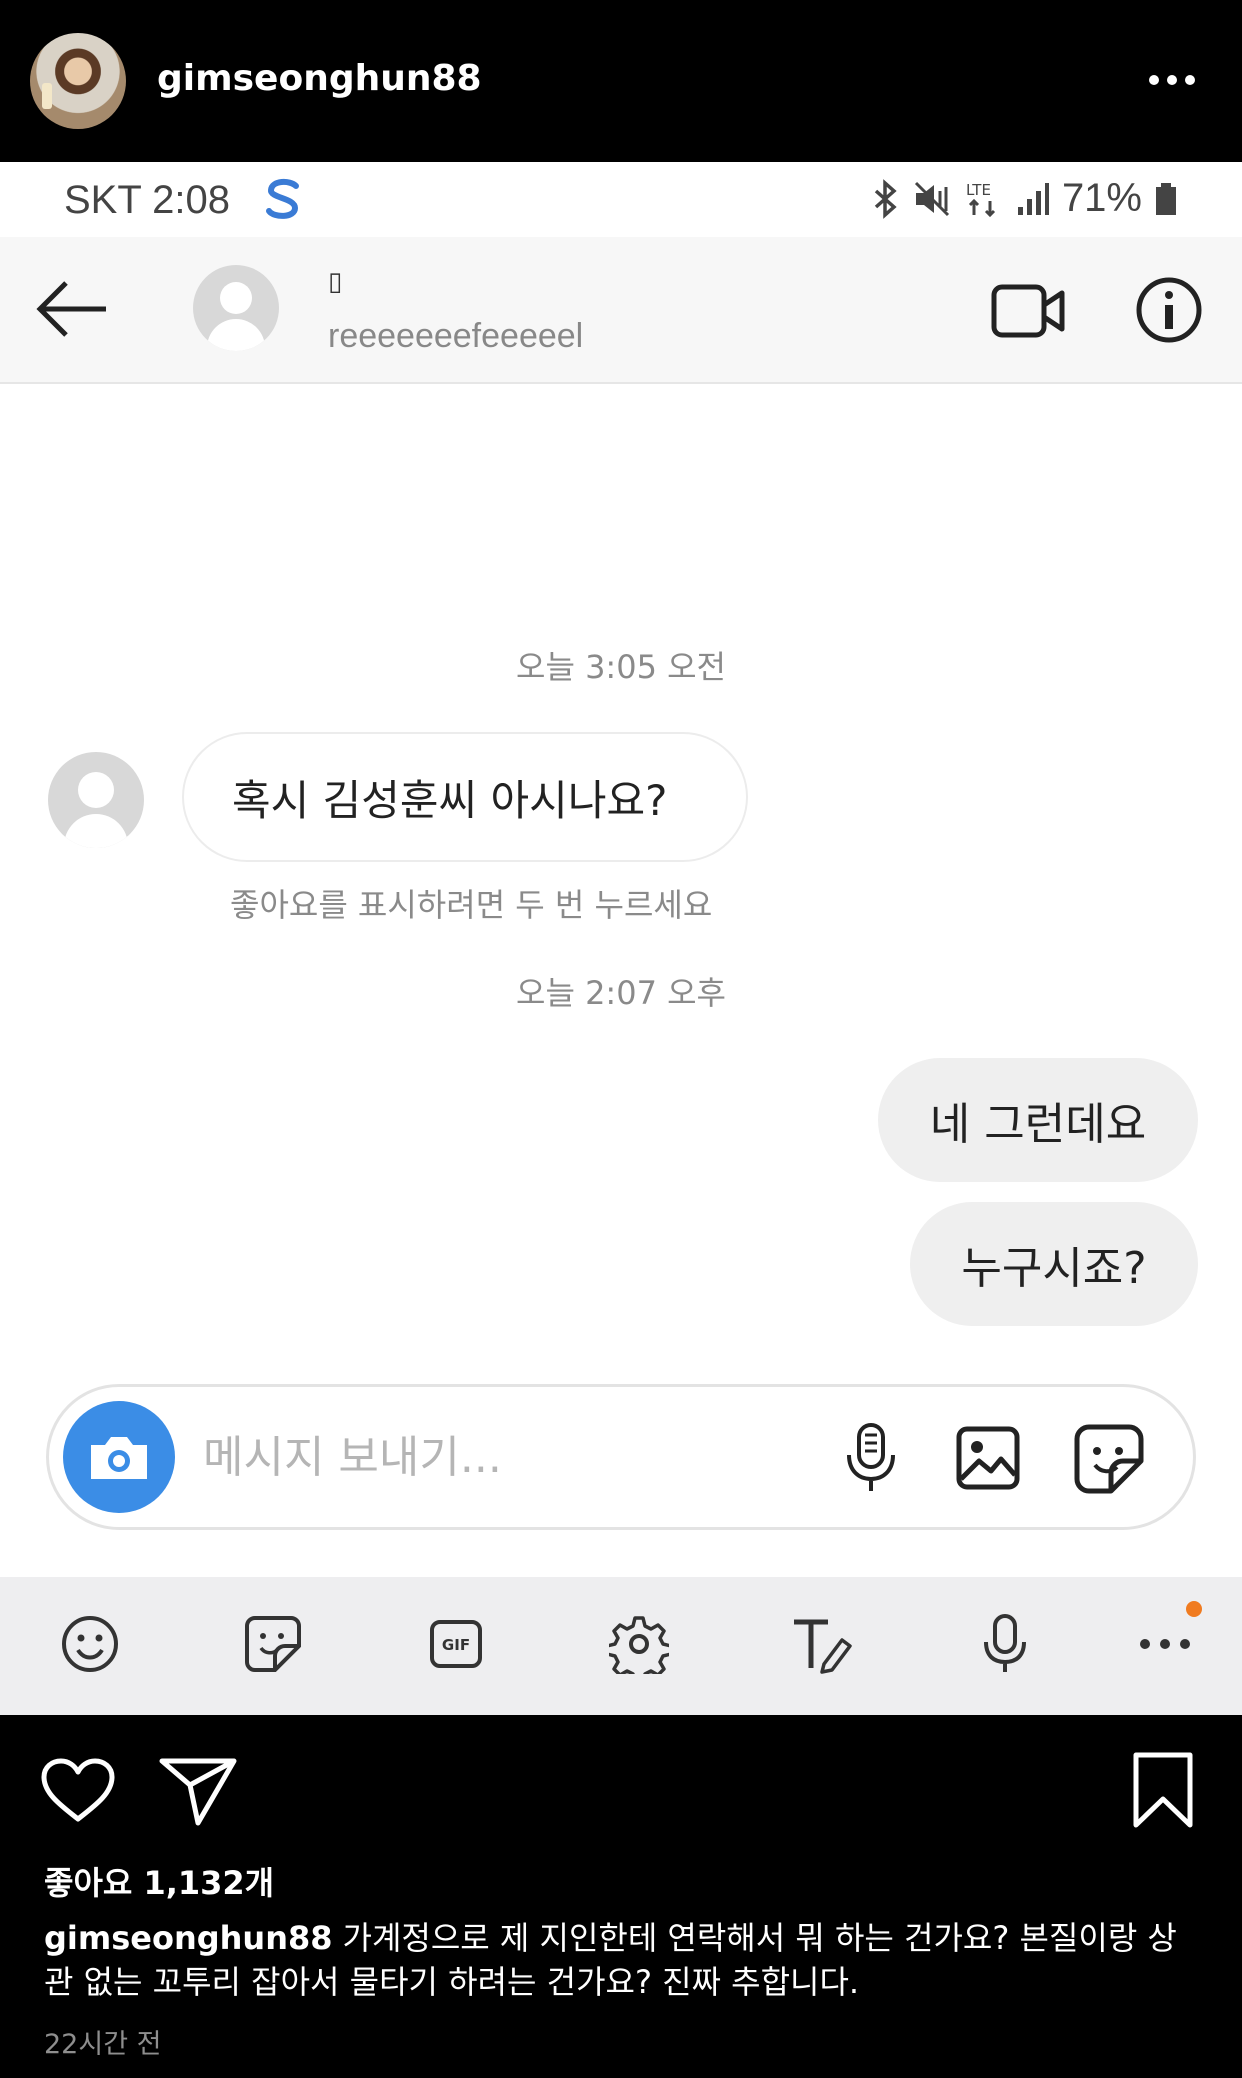 The width and height of the screenshot is (1242, 2078). Describe the element at coordinates (282, 198) in the screenshot. I see `s-app-icon` at that location.